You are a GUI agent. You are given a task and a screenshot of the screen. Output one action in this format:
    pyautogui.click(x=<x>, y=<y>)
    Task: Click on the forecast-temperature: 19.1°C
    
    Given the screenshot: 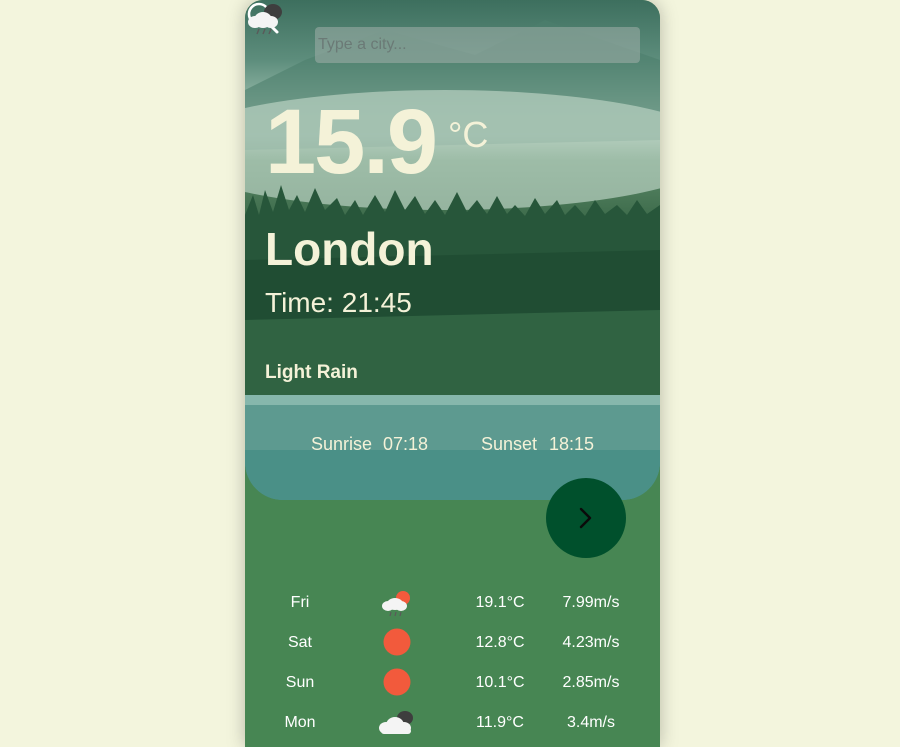 What is the action you would take?
    pyautogui.click(x=500, y=602)
    